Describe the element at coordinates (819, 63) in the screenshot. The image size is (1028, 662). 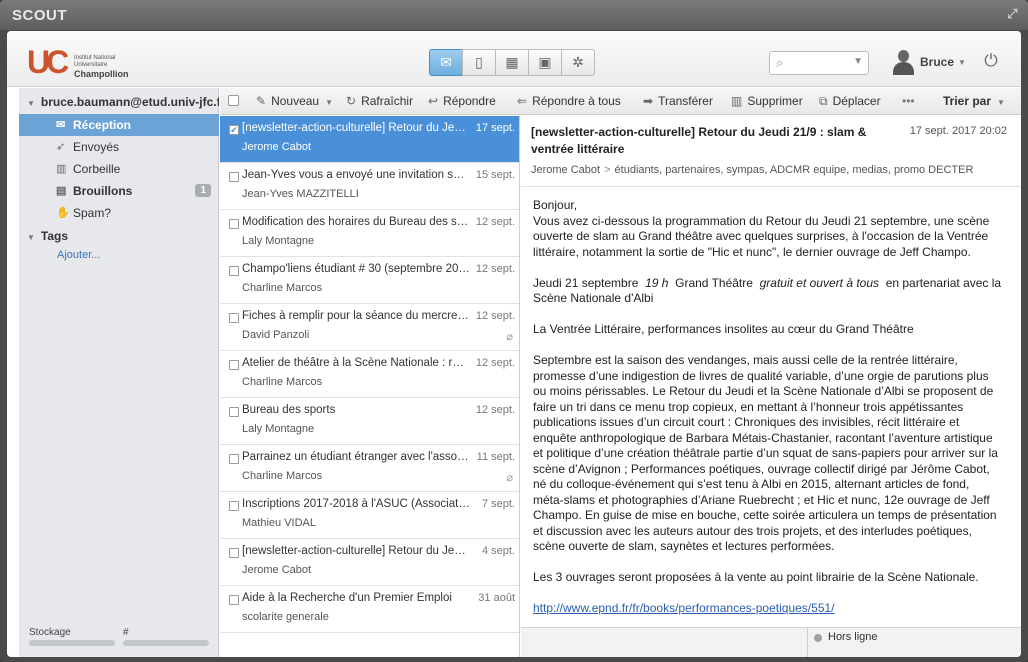
I see `search-input: ⌕ ▼` at that location.